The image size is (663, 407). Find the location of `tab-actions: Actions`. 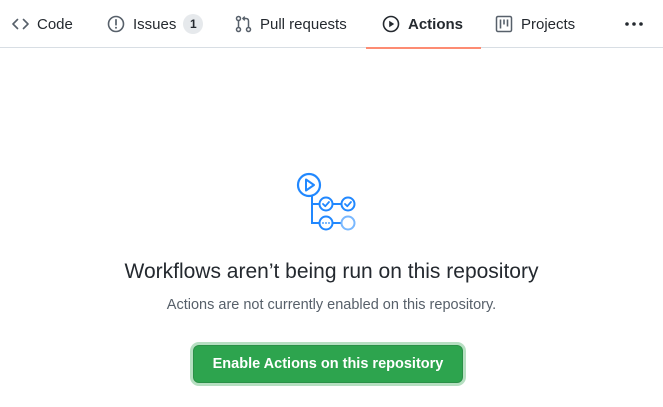

tab-actions: Actions is located at coordinates (424, 24).